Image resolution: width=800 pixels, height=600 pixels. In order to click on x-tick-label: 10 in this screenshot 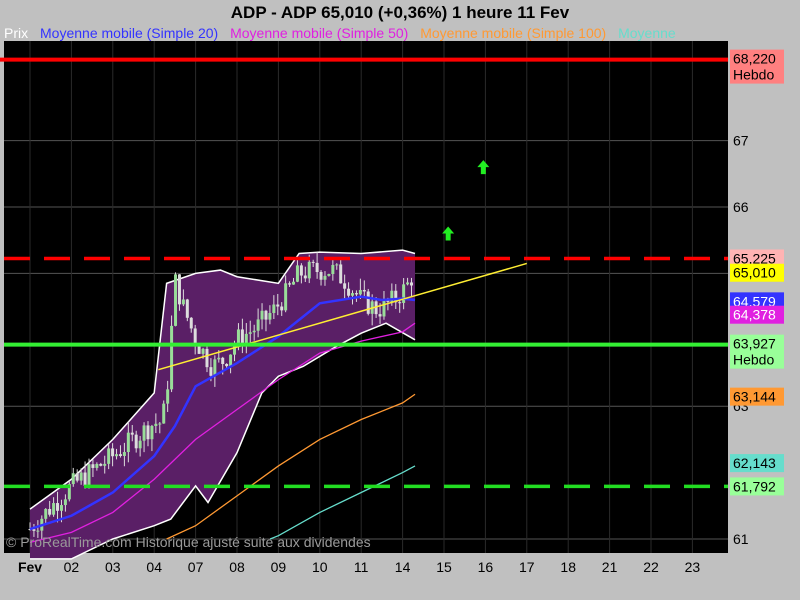, I will do `click(320, 567)`.